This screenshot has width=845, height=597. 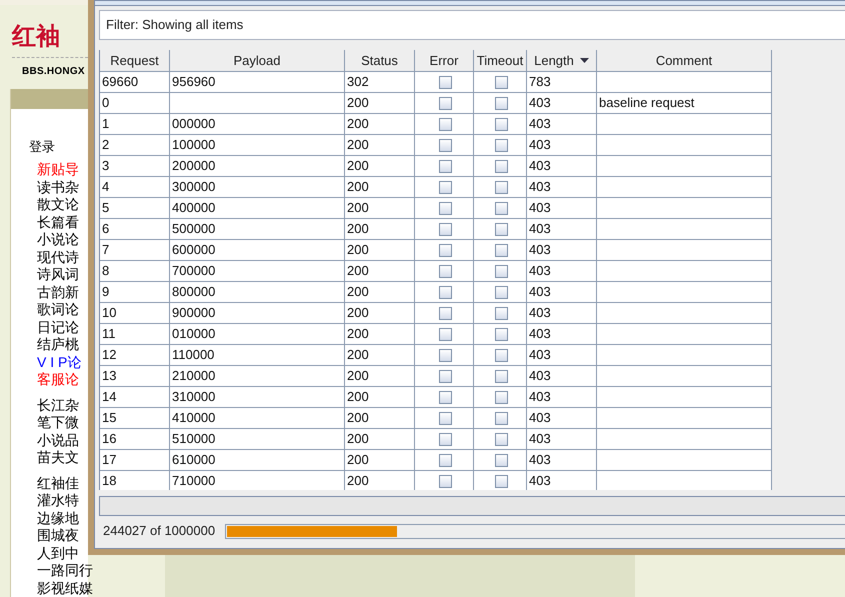 What do you see at coordinates (58, 309) in the screenshot?
I see `forum-link: 歌词论` at bounding box center [58, 309].